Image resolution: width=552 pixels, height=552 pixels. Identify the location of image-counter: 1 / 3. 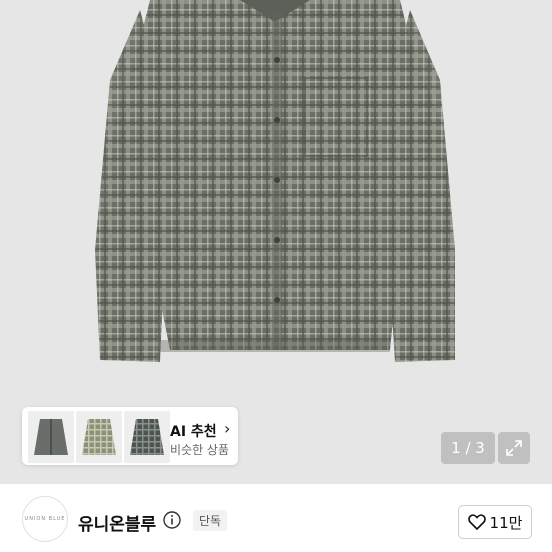
(468, 448).